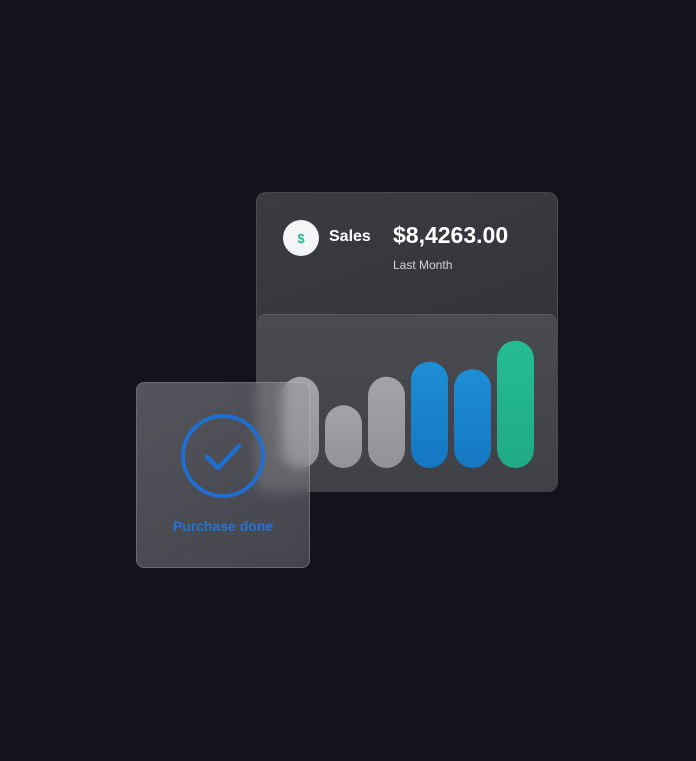  I want to click on currency-symbol: $, so click(301, 238).